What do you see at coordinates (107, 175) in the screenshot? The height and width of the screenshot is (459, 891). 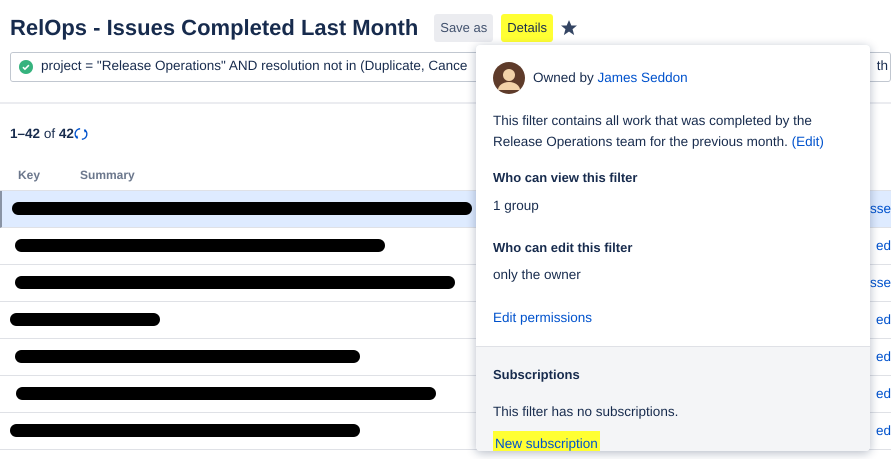 I see `column-header: Summary` at bounding box center [107, 175].